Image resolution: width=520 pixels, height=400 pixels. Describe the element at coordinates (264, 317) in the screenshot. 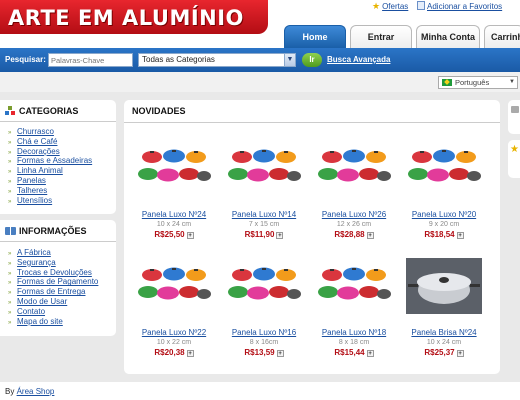

I see `product-card: Panela Luxo Nº16 8 x 16cm R$13,59 +` at that location.